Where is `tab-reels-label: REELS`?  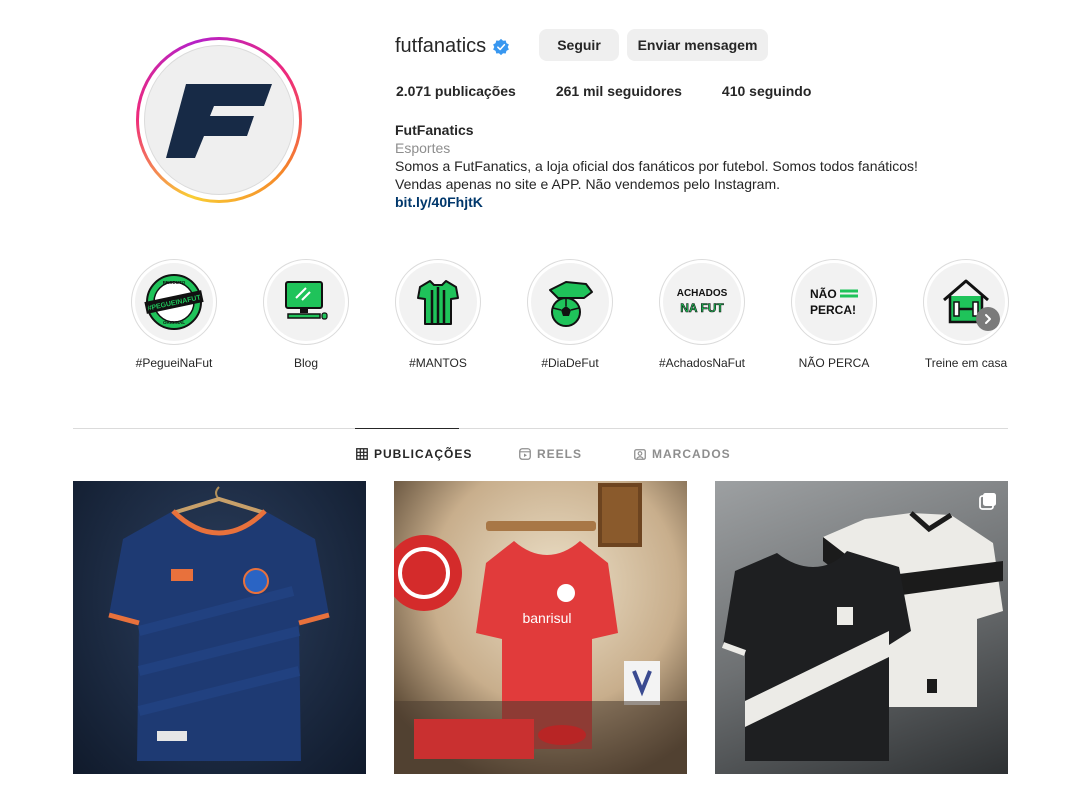 tab-reels-label: REELS is located at coordinates (560, 454).